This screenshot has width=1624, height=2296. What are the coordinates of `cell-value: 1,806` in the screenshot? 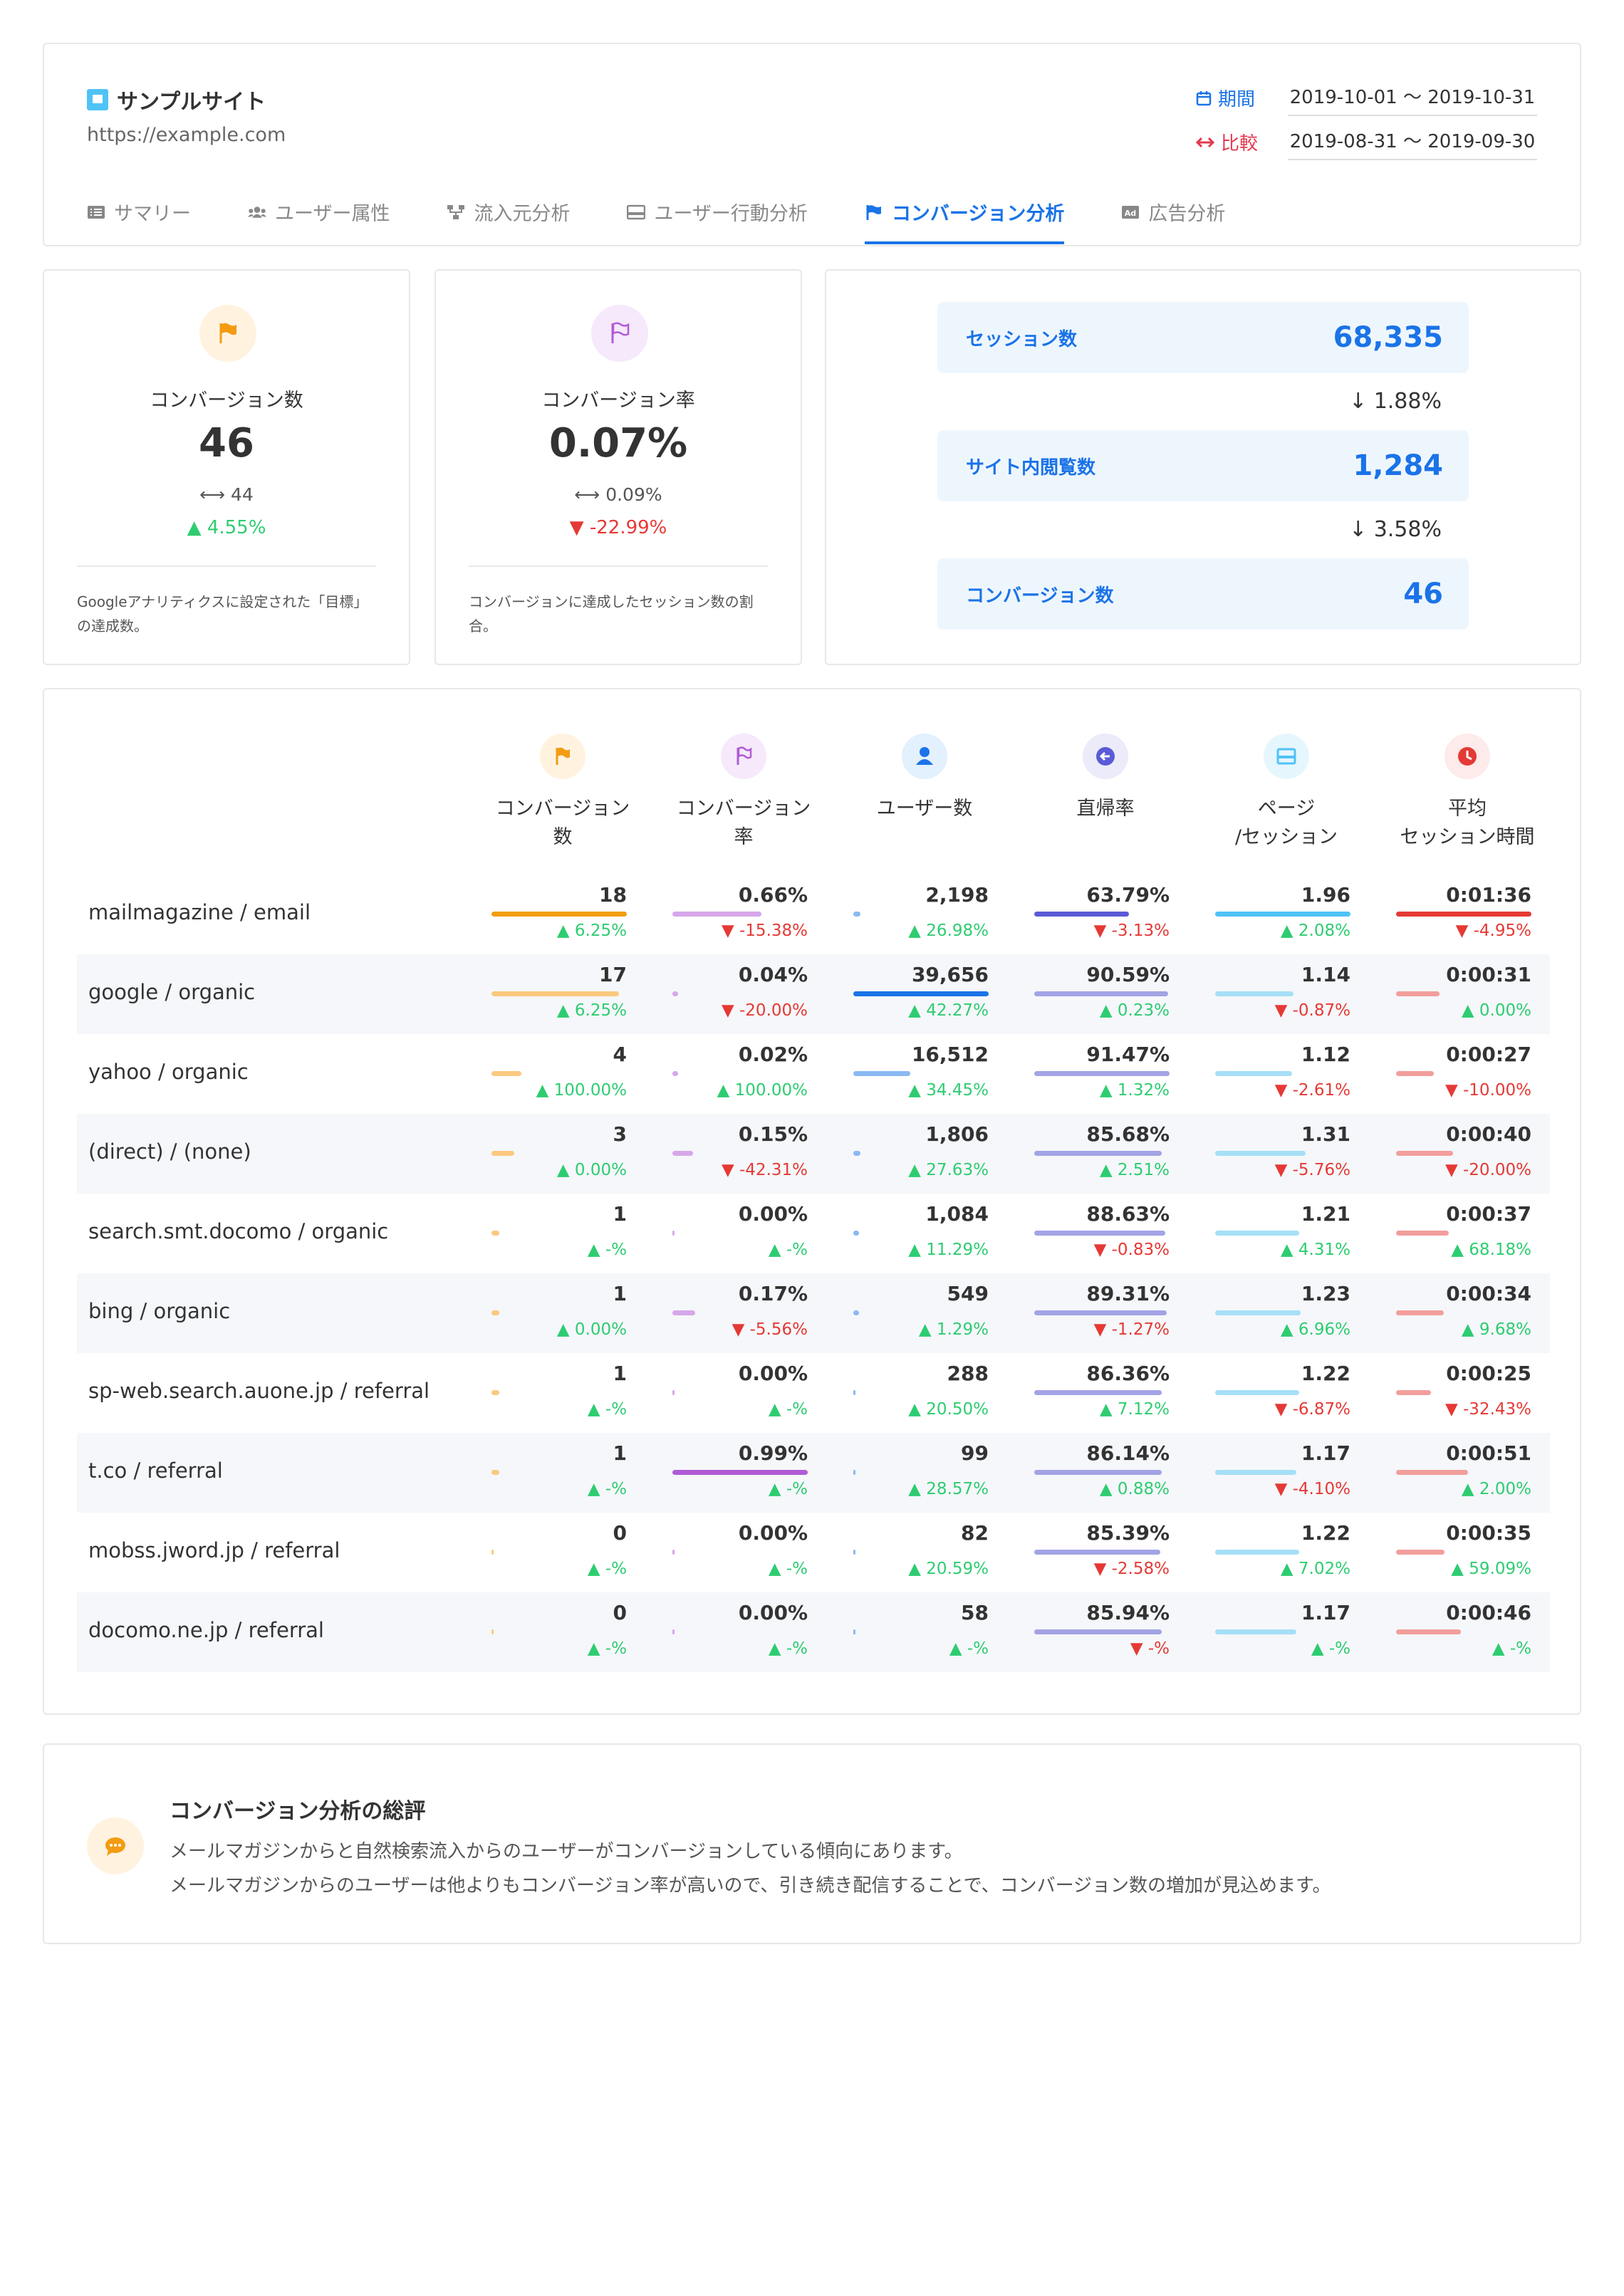 It's located at (957, 1134).